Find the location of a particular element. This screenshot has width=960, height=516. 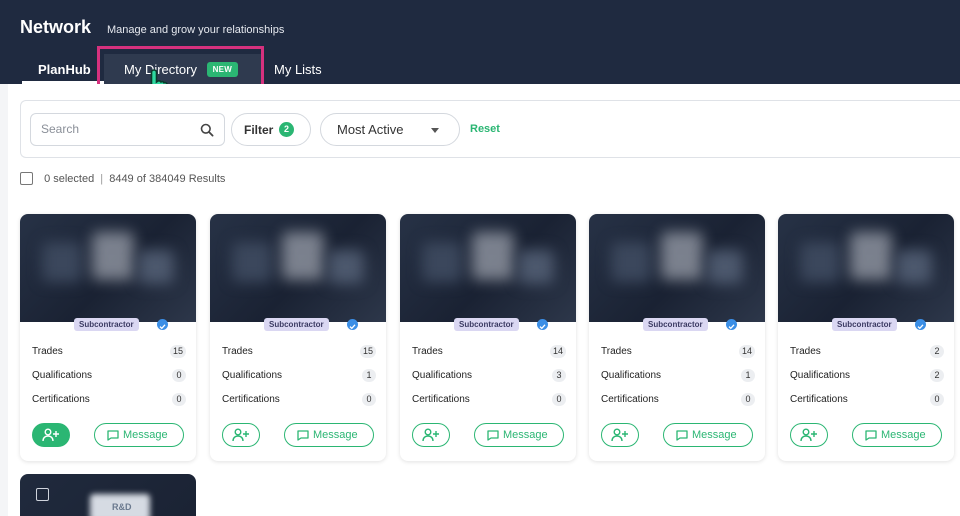

filter-button: Filter 2 is located at coordinates (271, 129).